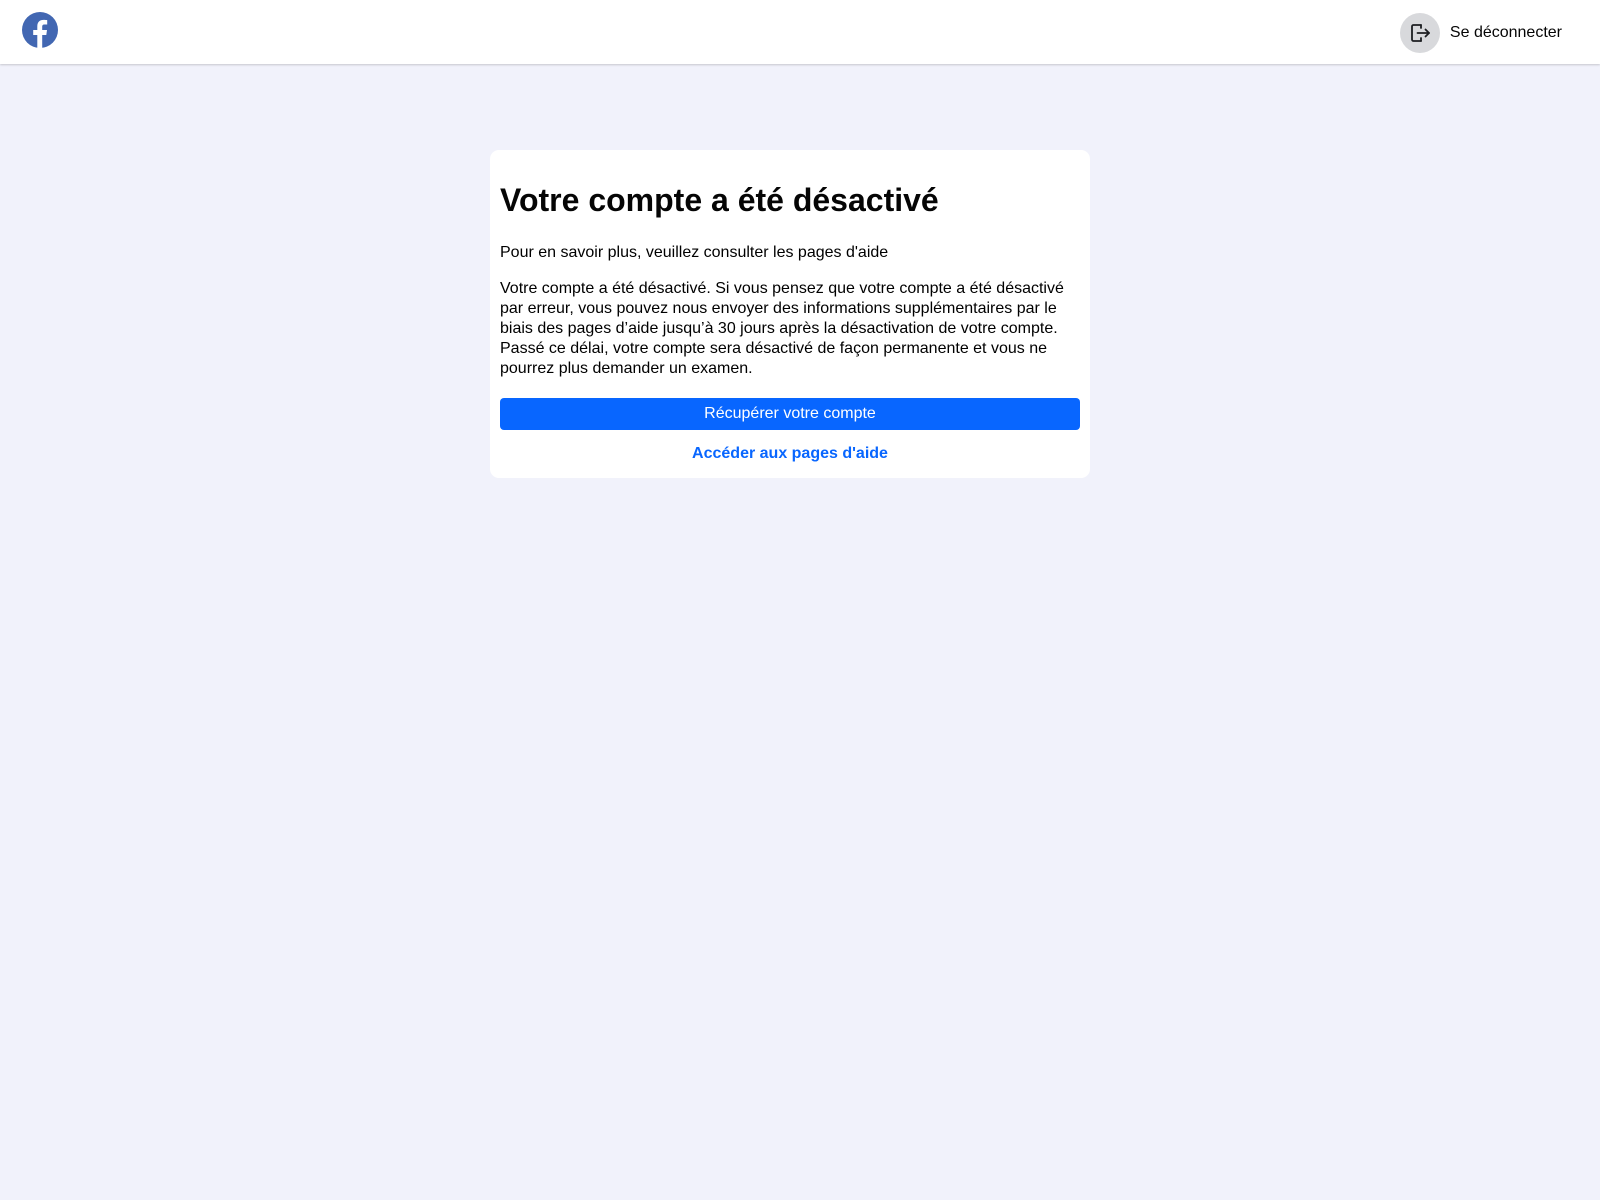  What do you see at coordinates (1419, 33) in the screenshot?
I see `logout-arrow-icon` at bounding box center [1419, 33].